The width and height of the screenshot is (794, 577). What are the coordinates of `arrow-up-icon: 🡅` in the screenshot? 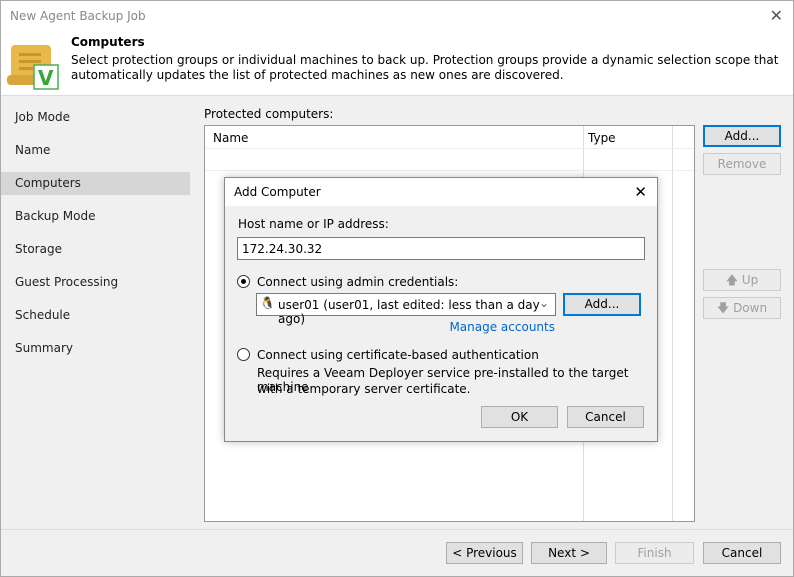 It's located at (733, 280).